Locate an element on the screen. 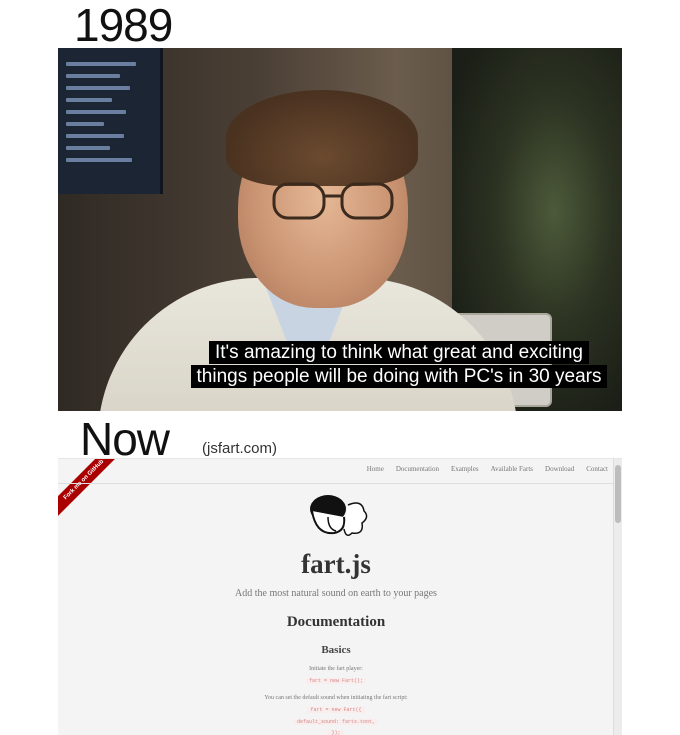  basics-heading: Basics is located at coordinates (336, 650).